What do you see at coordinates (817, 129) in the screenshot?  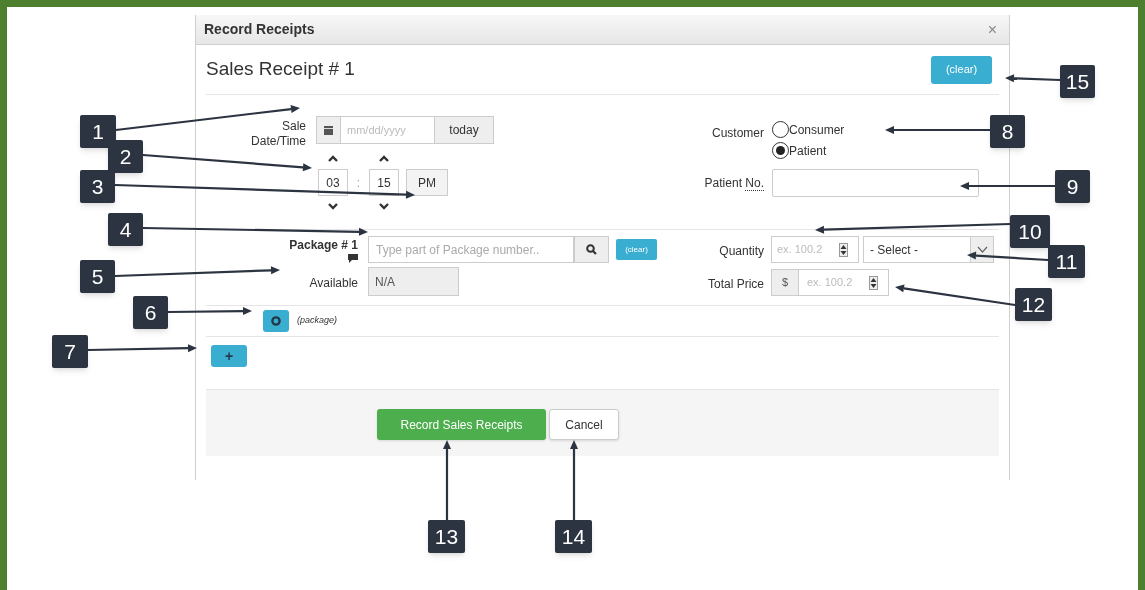 I see `radio-label: Consumer` at bounding box center [817, 129].